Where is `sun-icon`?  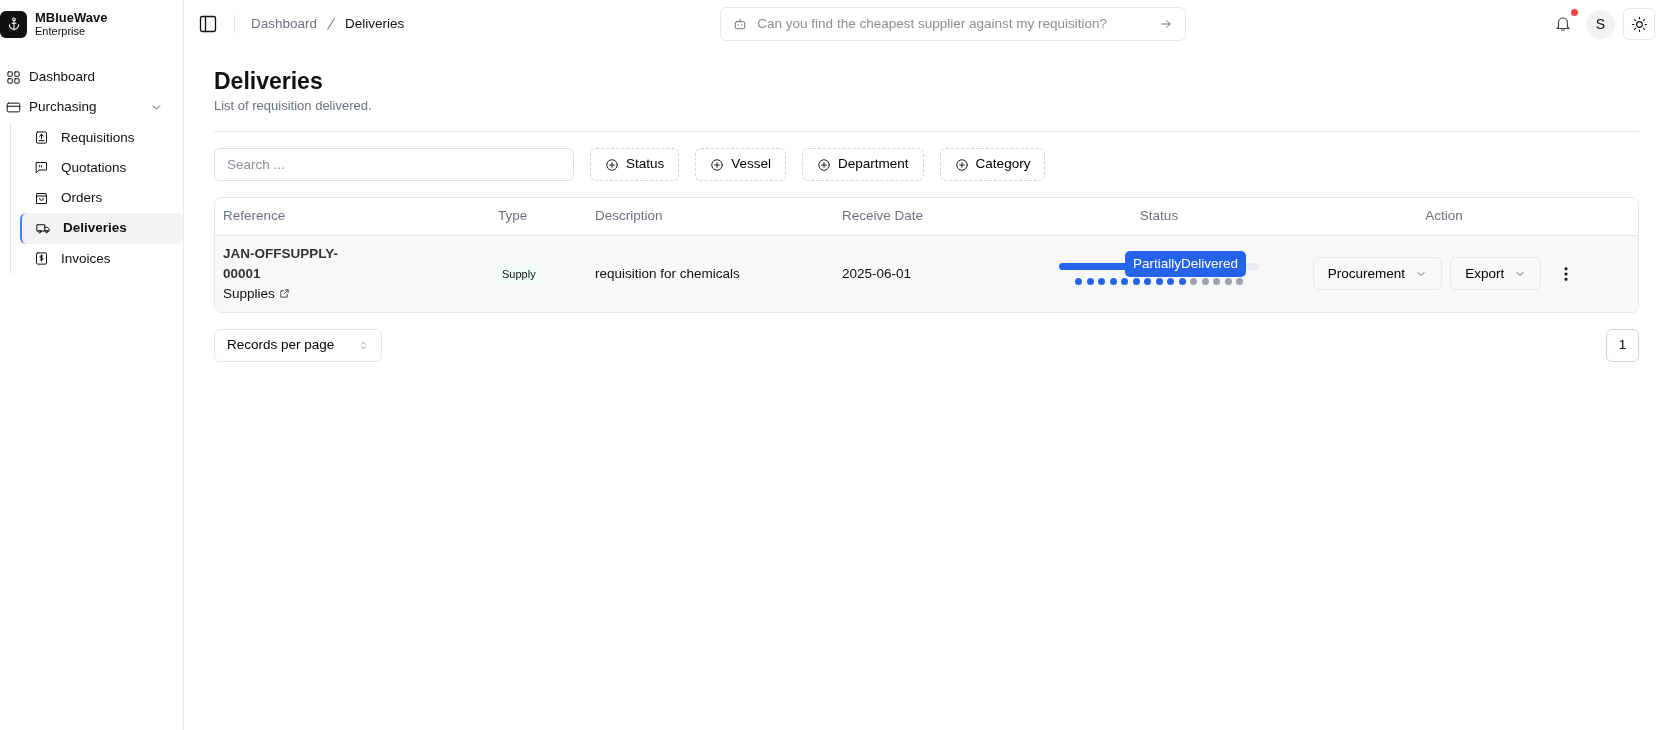
sun-icon is located at coordinates (1639, 24).